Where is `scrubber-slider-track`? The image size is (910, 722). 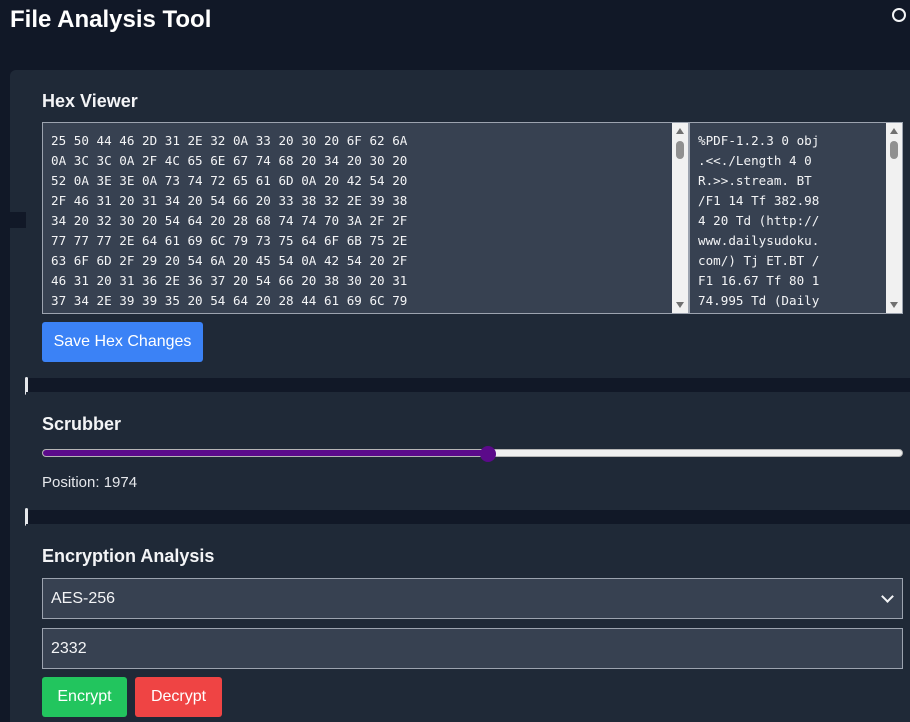
scrubber-slider-track is located at coordinates (472, 453).